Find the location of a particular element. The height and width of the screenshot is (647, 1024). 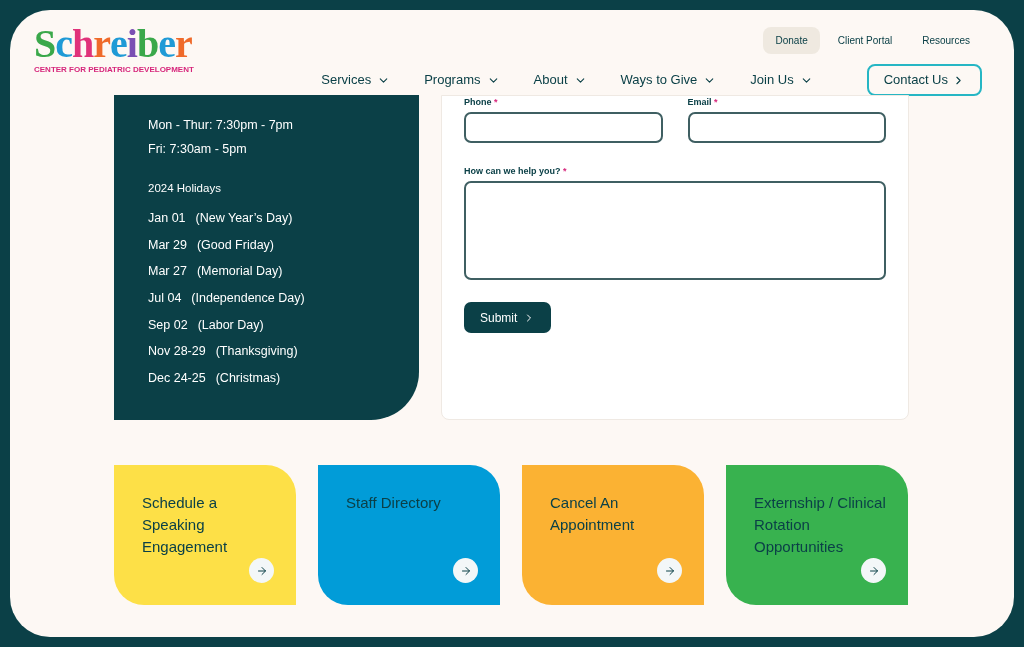

utility-link: Donate is located at coordinates (791, 40).